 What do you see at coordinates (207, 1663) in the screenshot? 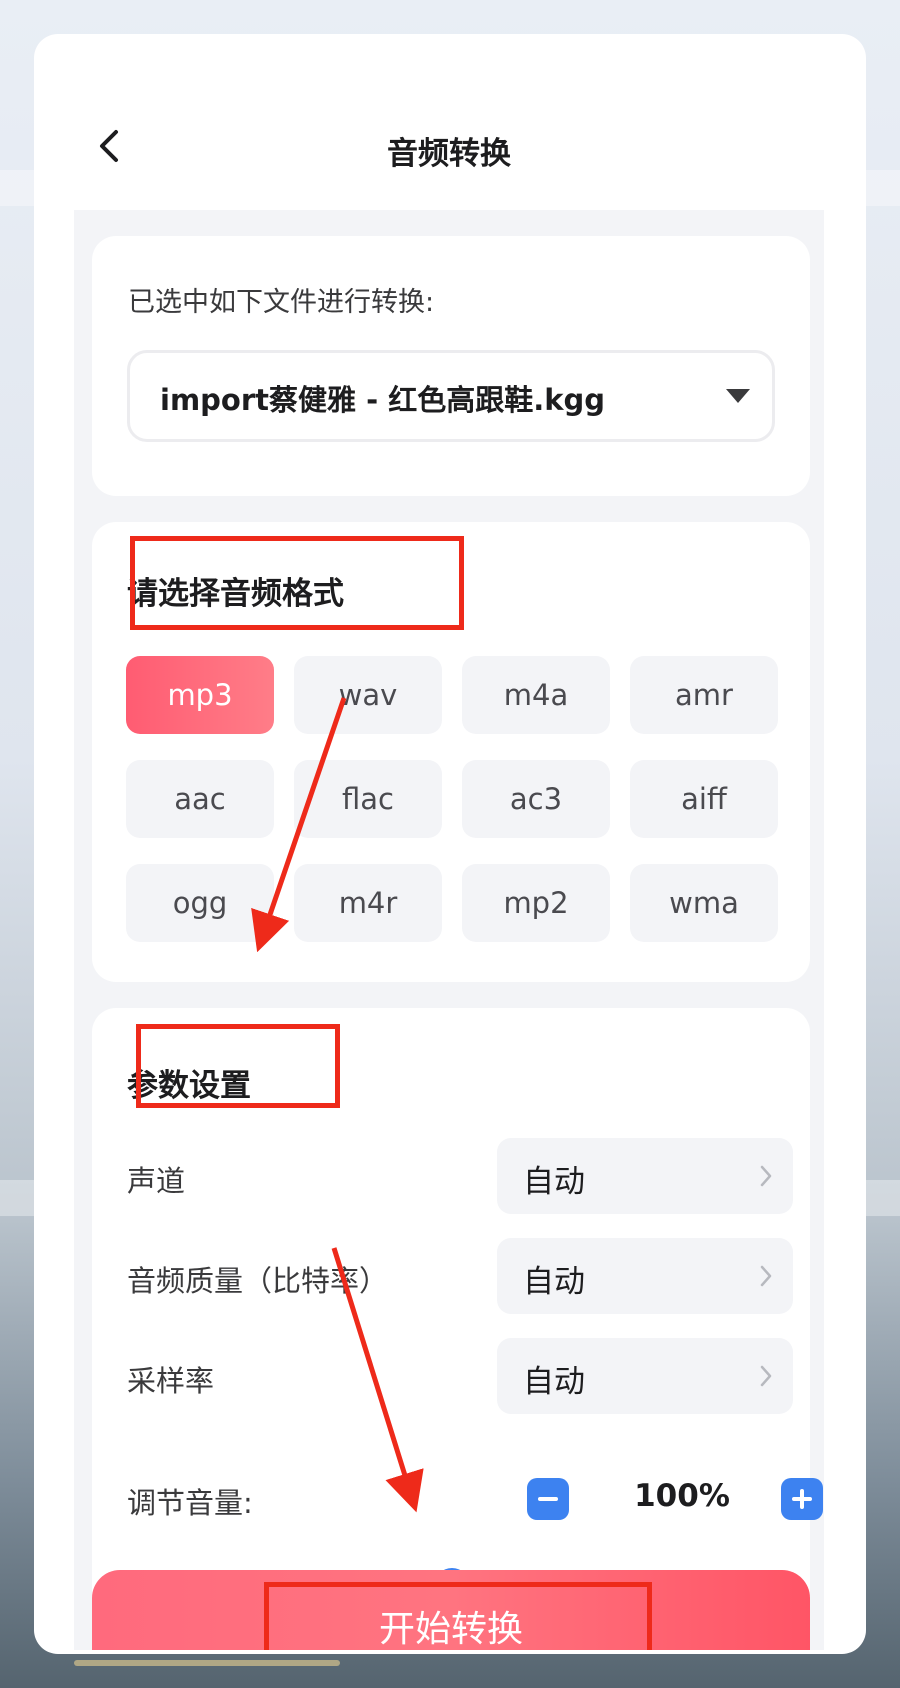
I see `home-indicator` at bounding box center [207, 1663].